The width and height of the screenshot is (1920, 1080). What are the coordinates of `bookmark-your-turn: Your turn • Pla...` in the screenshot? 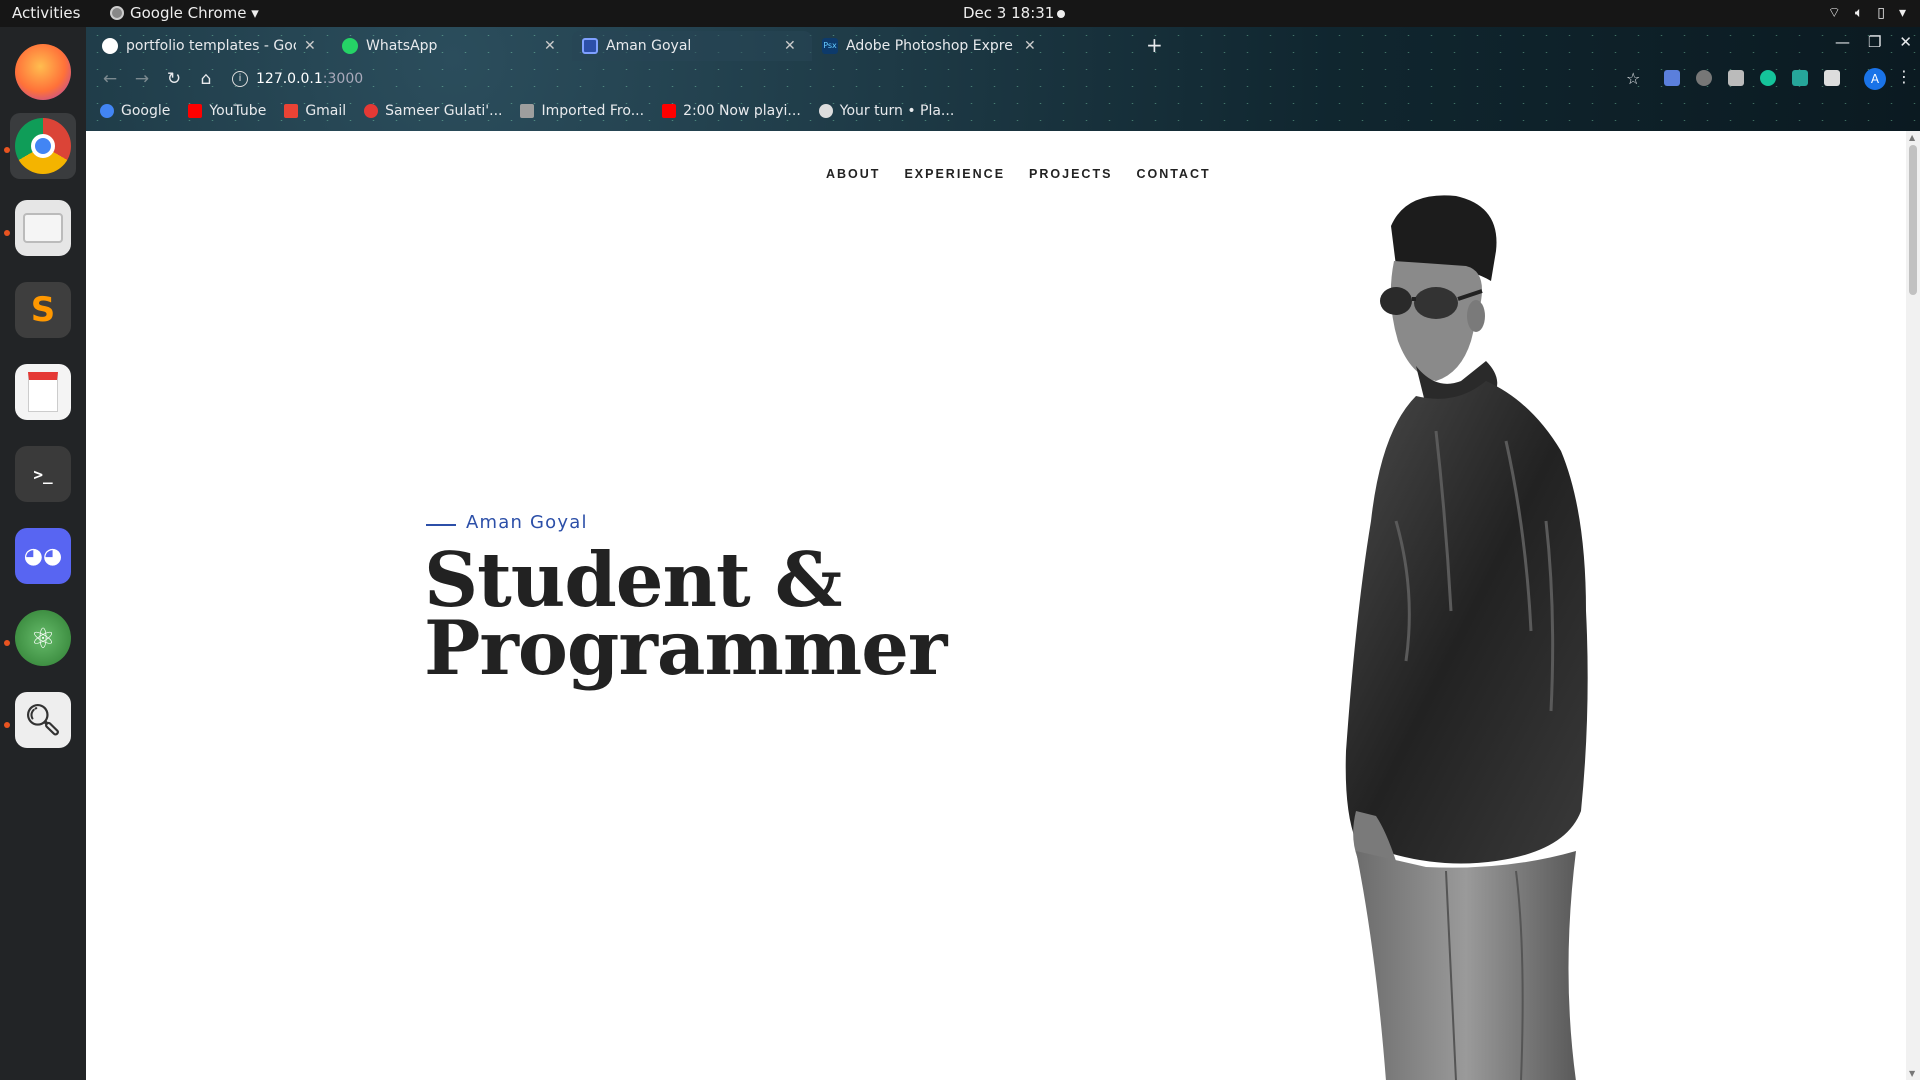 It's located at (886, 111).